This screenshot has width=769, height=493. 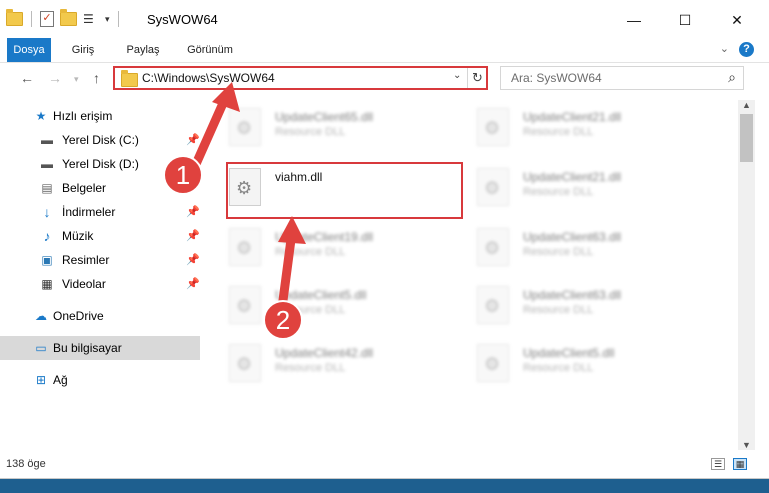 What do you see at coordinates (325, 249) in the screenshot?
I see `list-item: ⚙ UpdateClient19.dll Resource DLL` at bounding box center [325, 249].